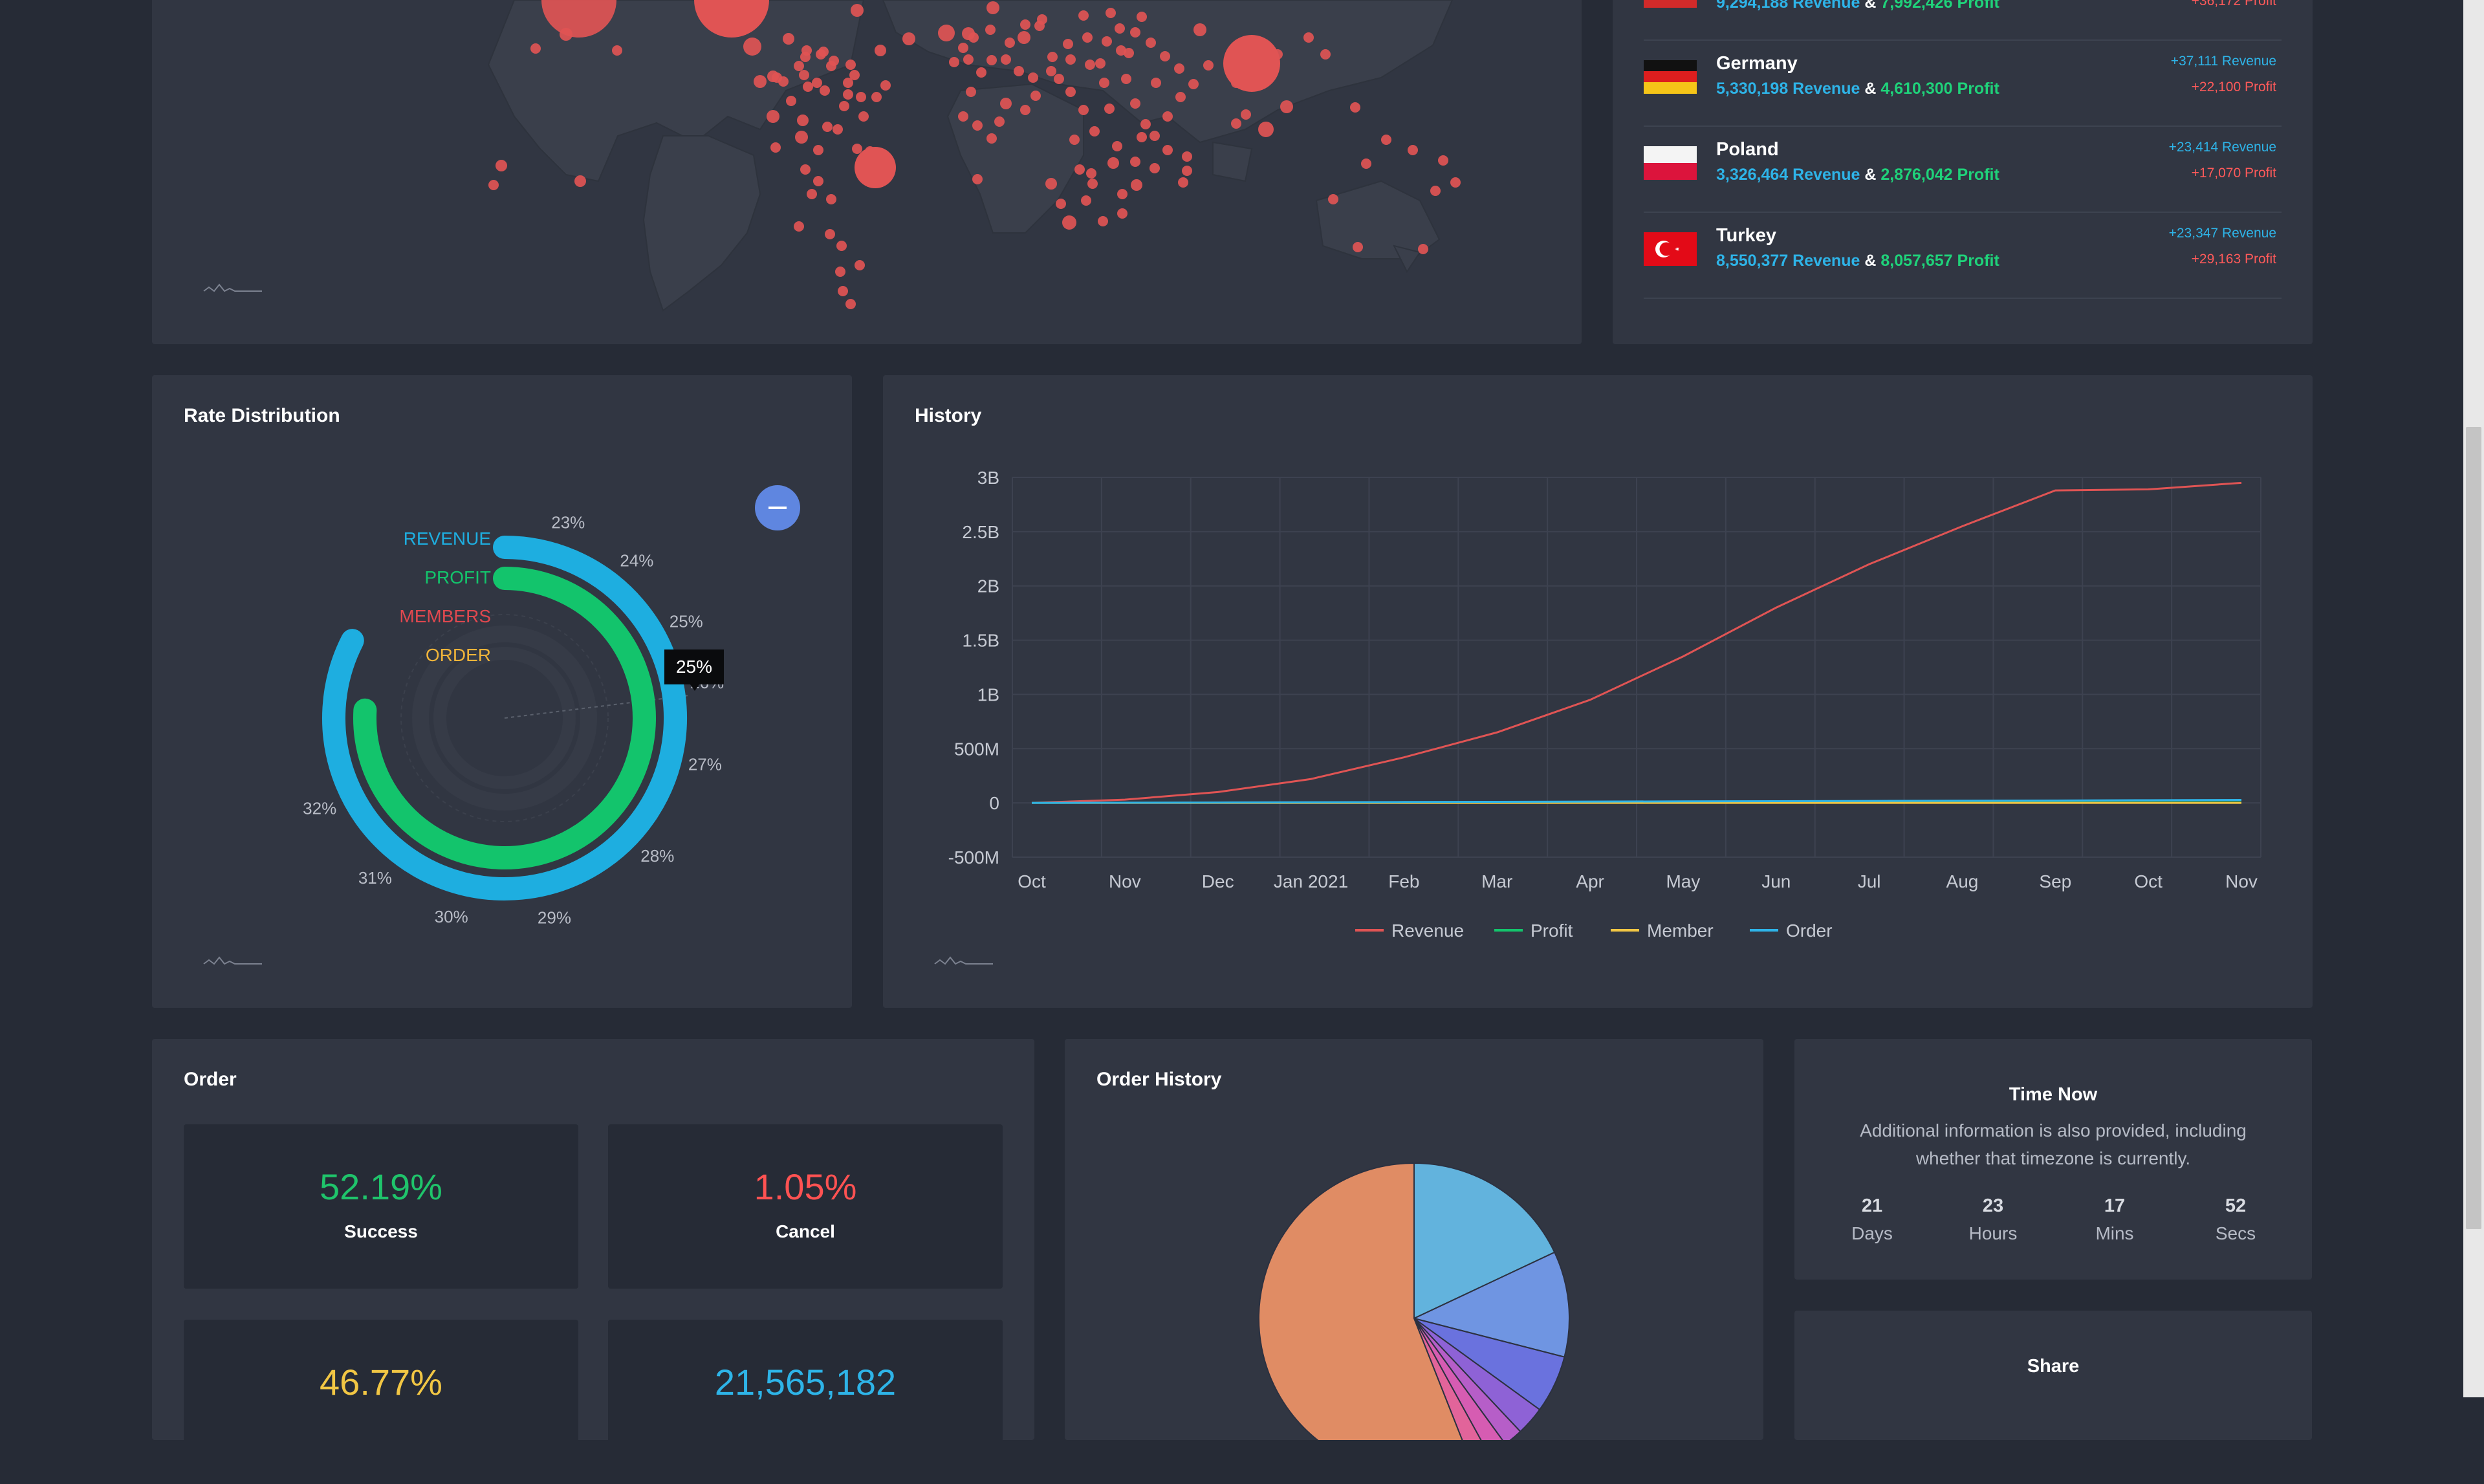  What do you see at coordinates (1788, 261) in the screenshot?
I see `country-revenue: 8,550,377 Revenue` at bounding box center [1788, 261].